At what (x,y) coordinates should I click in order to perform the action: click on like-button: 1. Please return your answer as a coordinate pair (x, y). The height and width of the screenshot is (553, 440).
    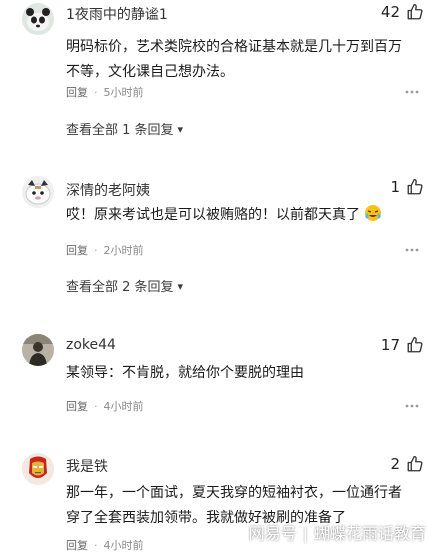
    Looking at the image, I should click on (407, 187).